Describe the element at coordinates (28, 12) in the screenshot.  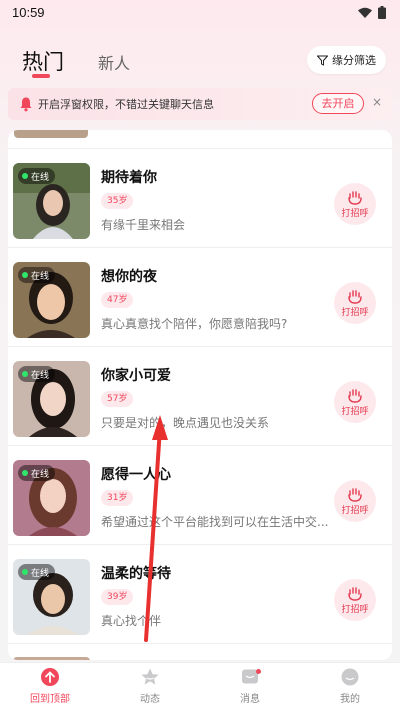
I see `status-time: 10:59` at that location.